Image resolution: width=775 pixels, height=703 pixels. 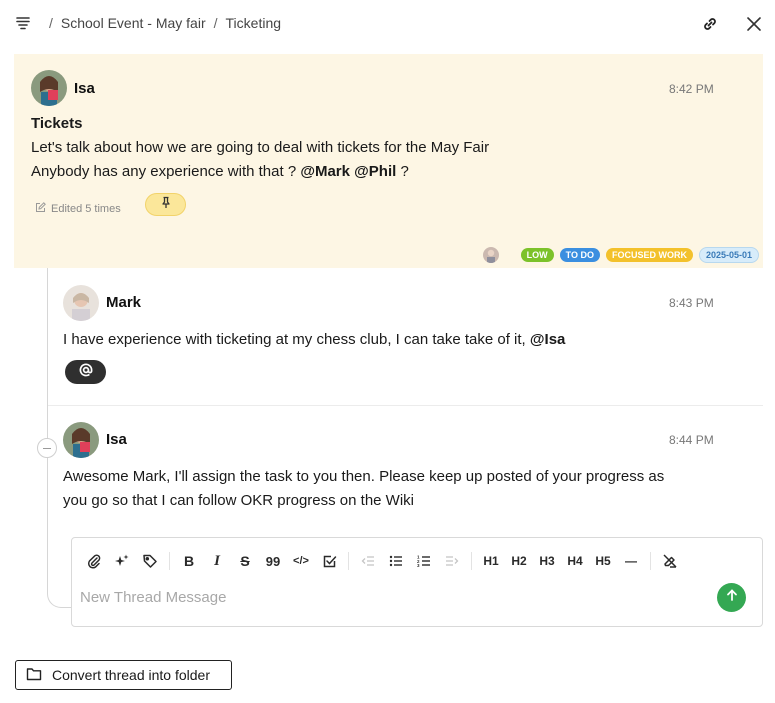 I want to click on editor-toolbar: B I S 99 </> 123 H1 H2 H3 H4 H5 —, so click(x=382, y=561).